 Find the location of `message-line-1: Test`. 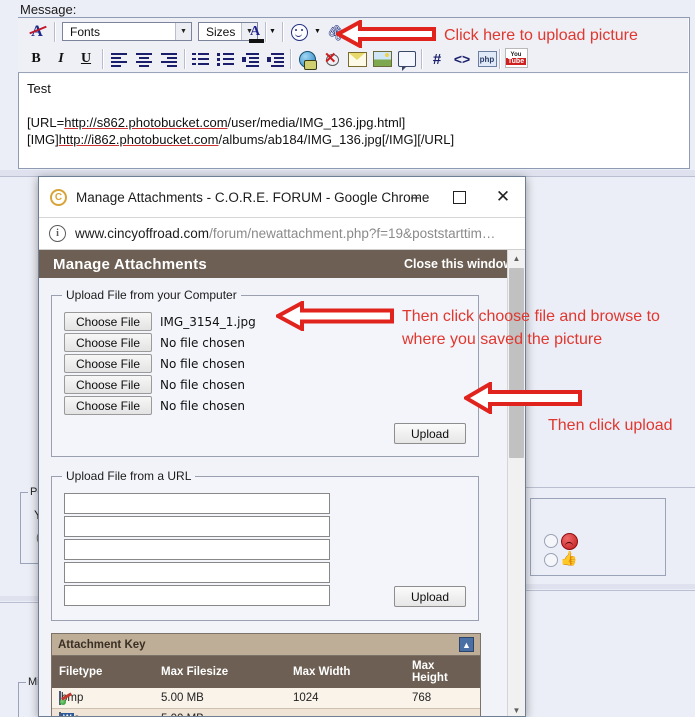

message-line-1: Test is located at coordinates (39, 88).